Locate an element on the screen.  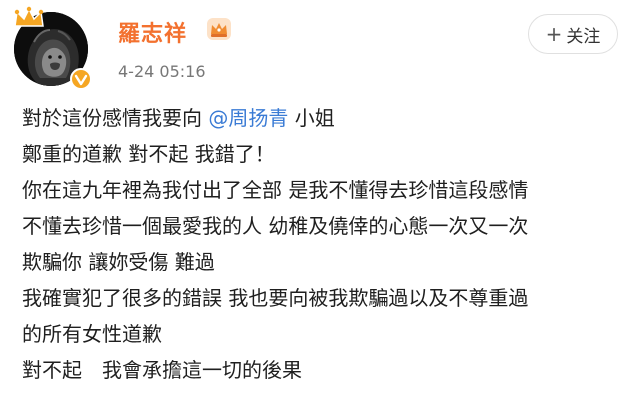
verified-icon is located at coordinates (81, 79).